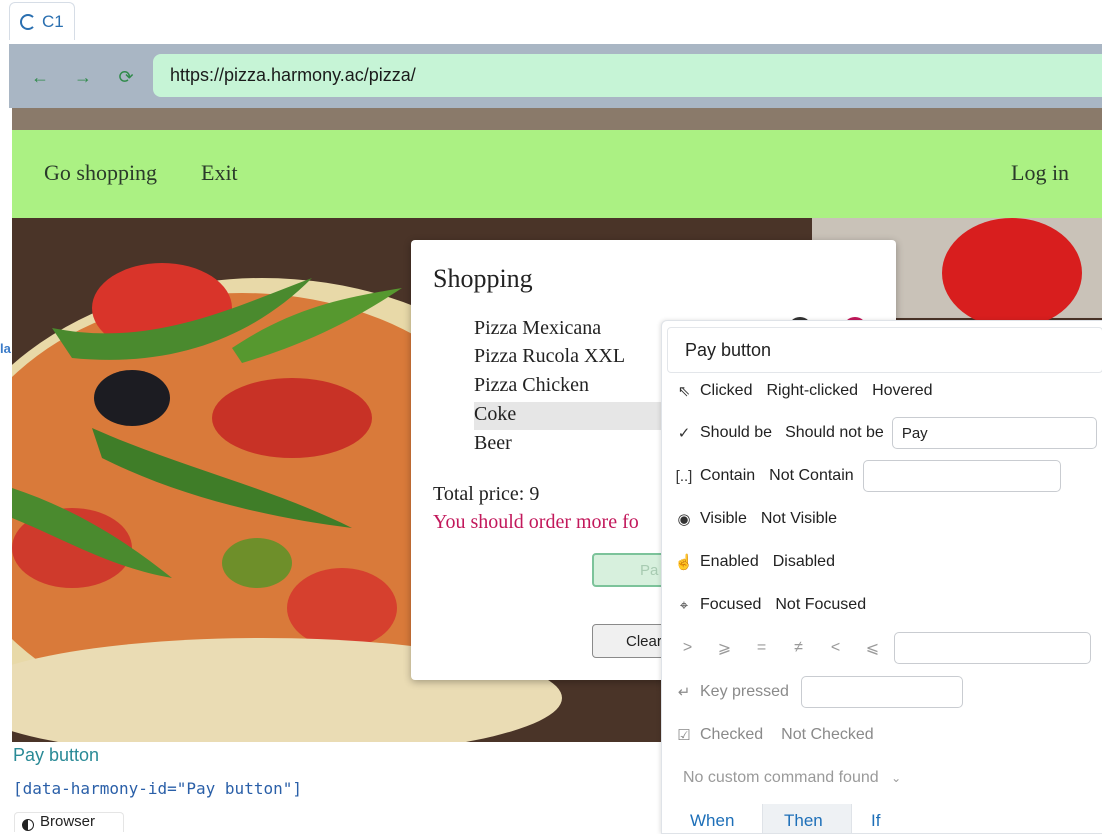  Describe the element at coordinates (644, 641) in the screenshot. I see `clear-button-label: Clear` at that location.